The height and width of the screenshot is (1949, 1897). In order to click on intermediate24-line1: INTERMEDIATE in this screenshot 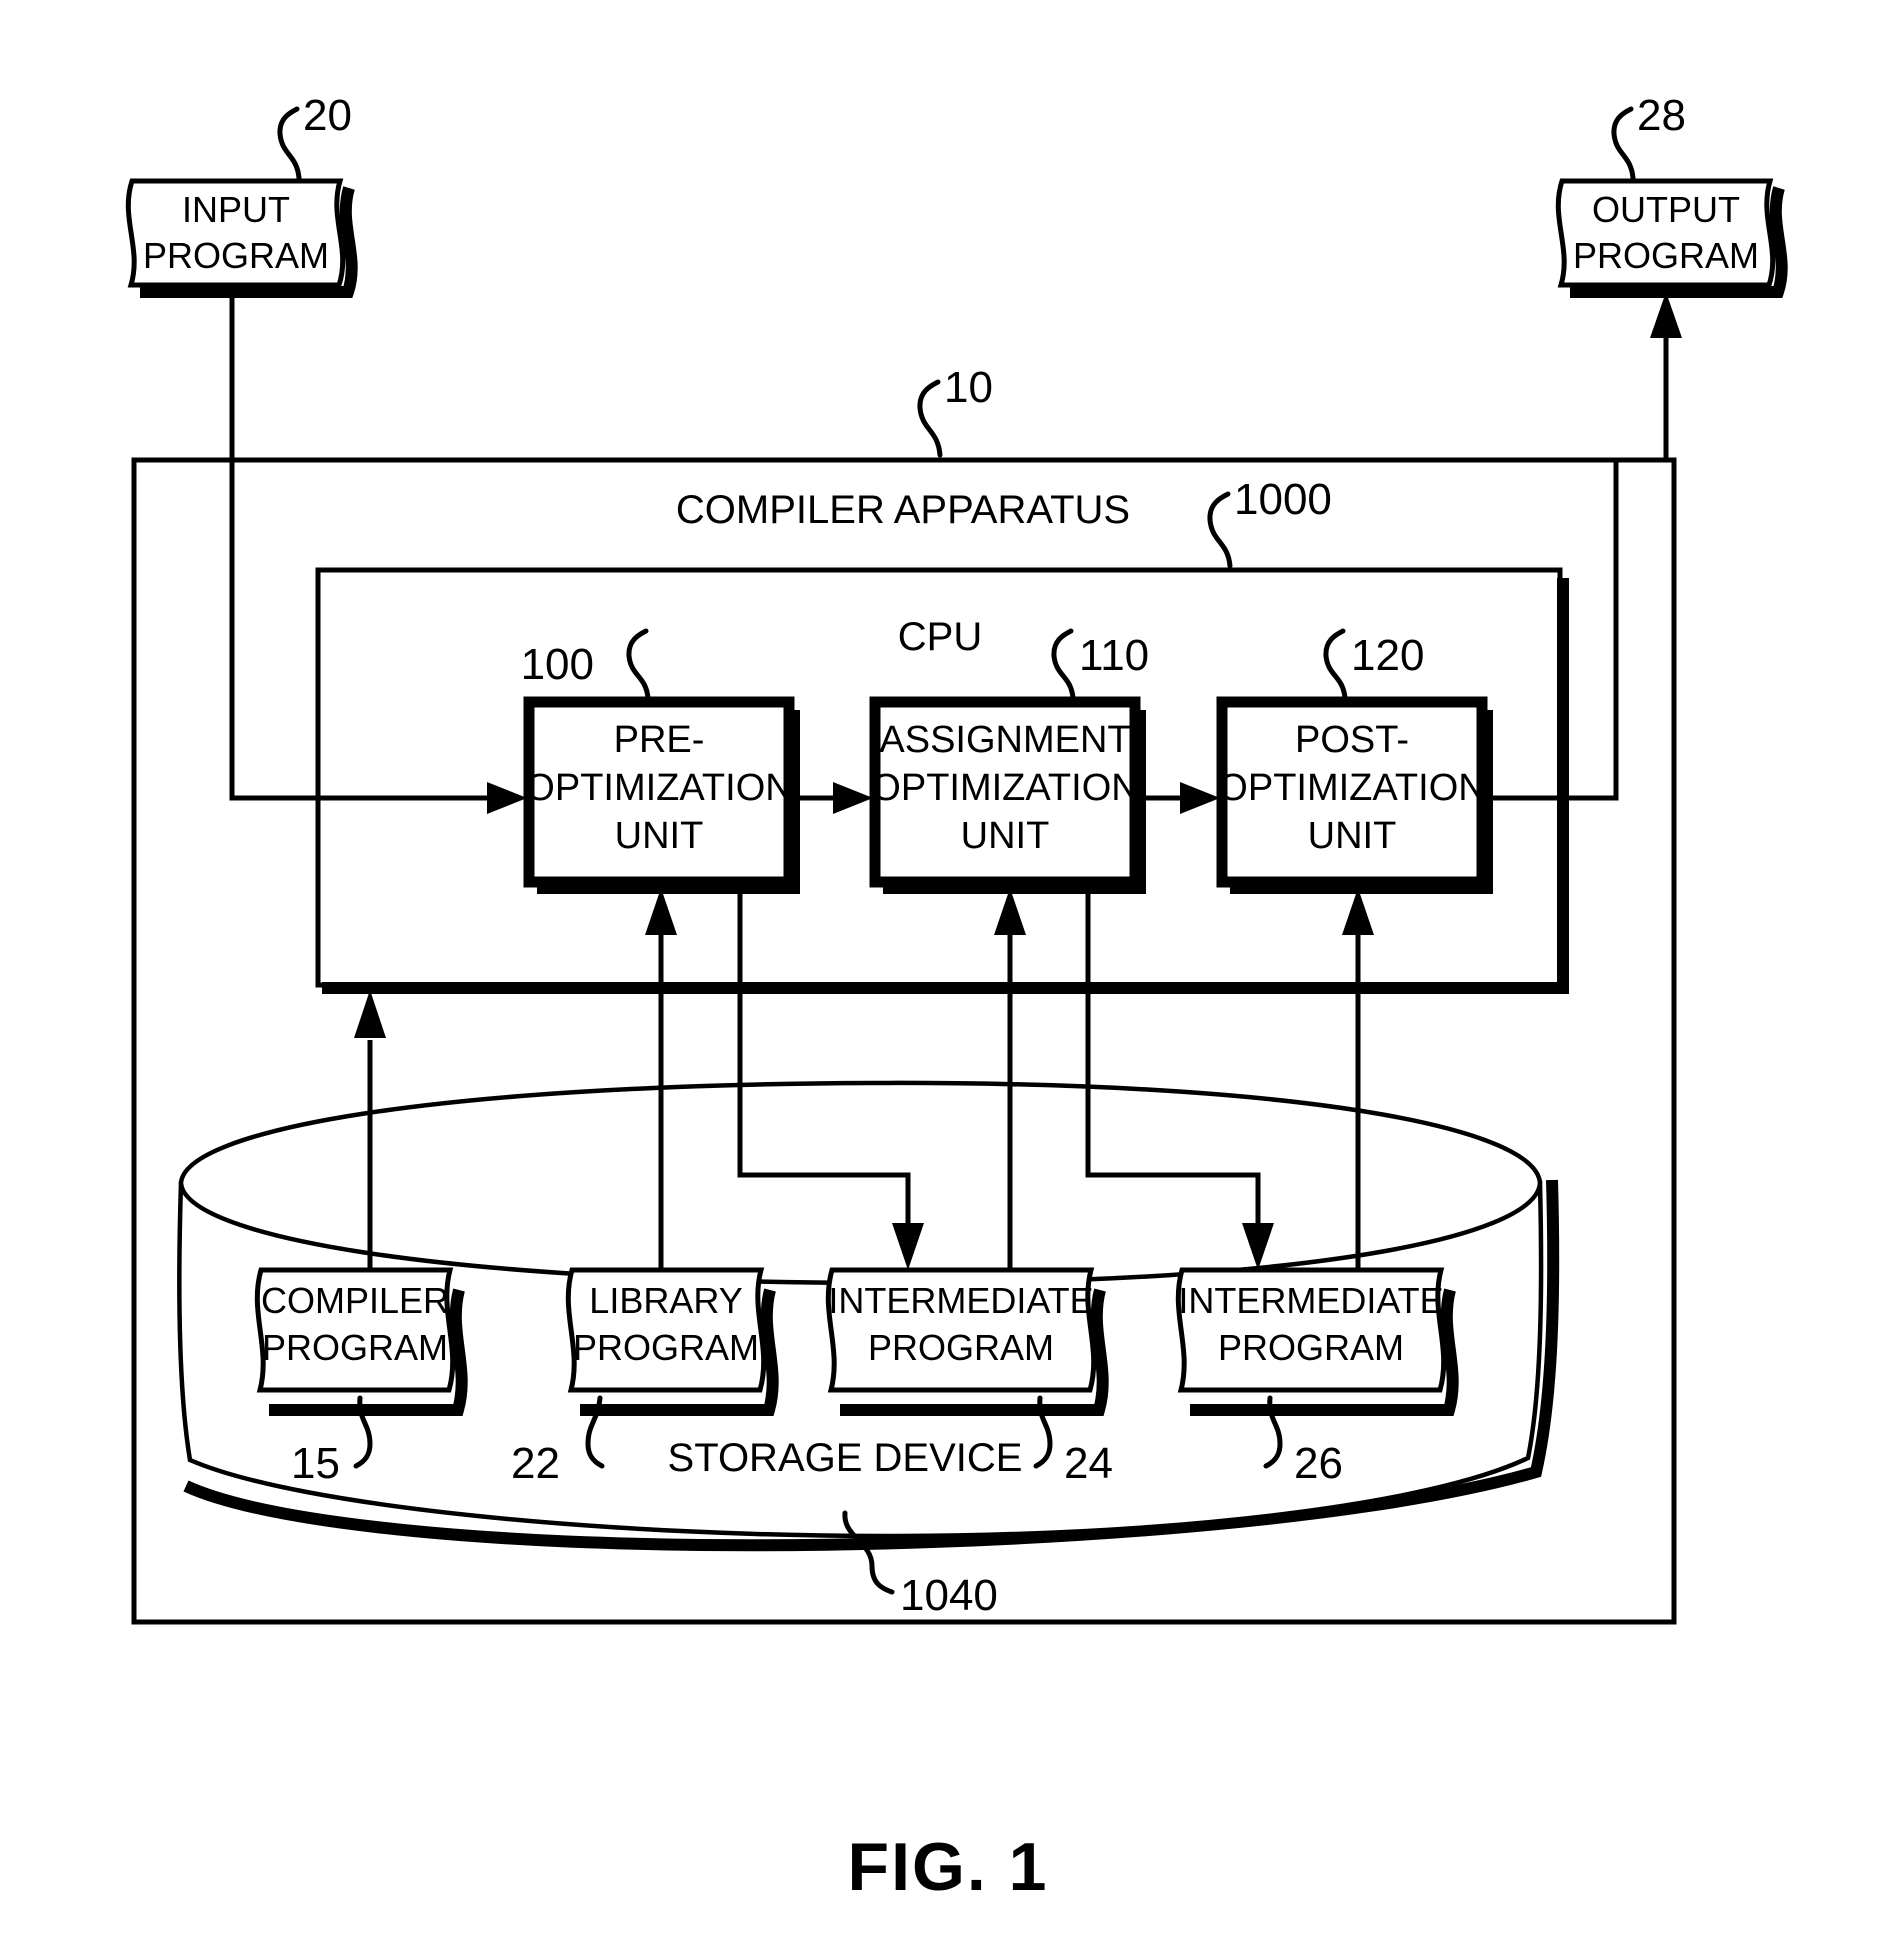, I will do `click(960, 1300)`.